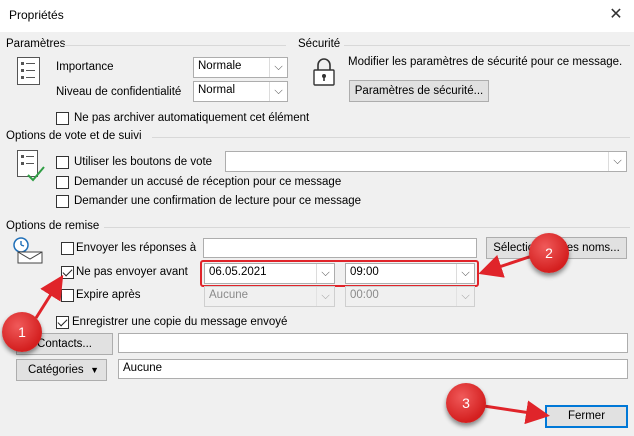  Describe the element at coordinates (549, 253) in the screenshot. I see `annotation-marker-2: 2` at that location.